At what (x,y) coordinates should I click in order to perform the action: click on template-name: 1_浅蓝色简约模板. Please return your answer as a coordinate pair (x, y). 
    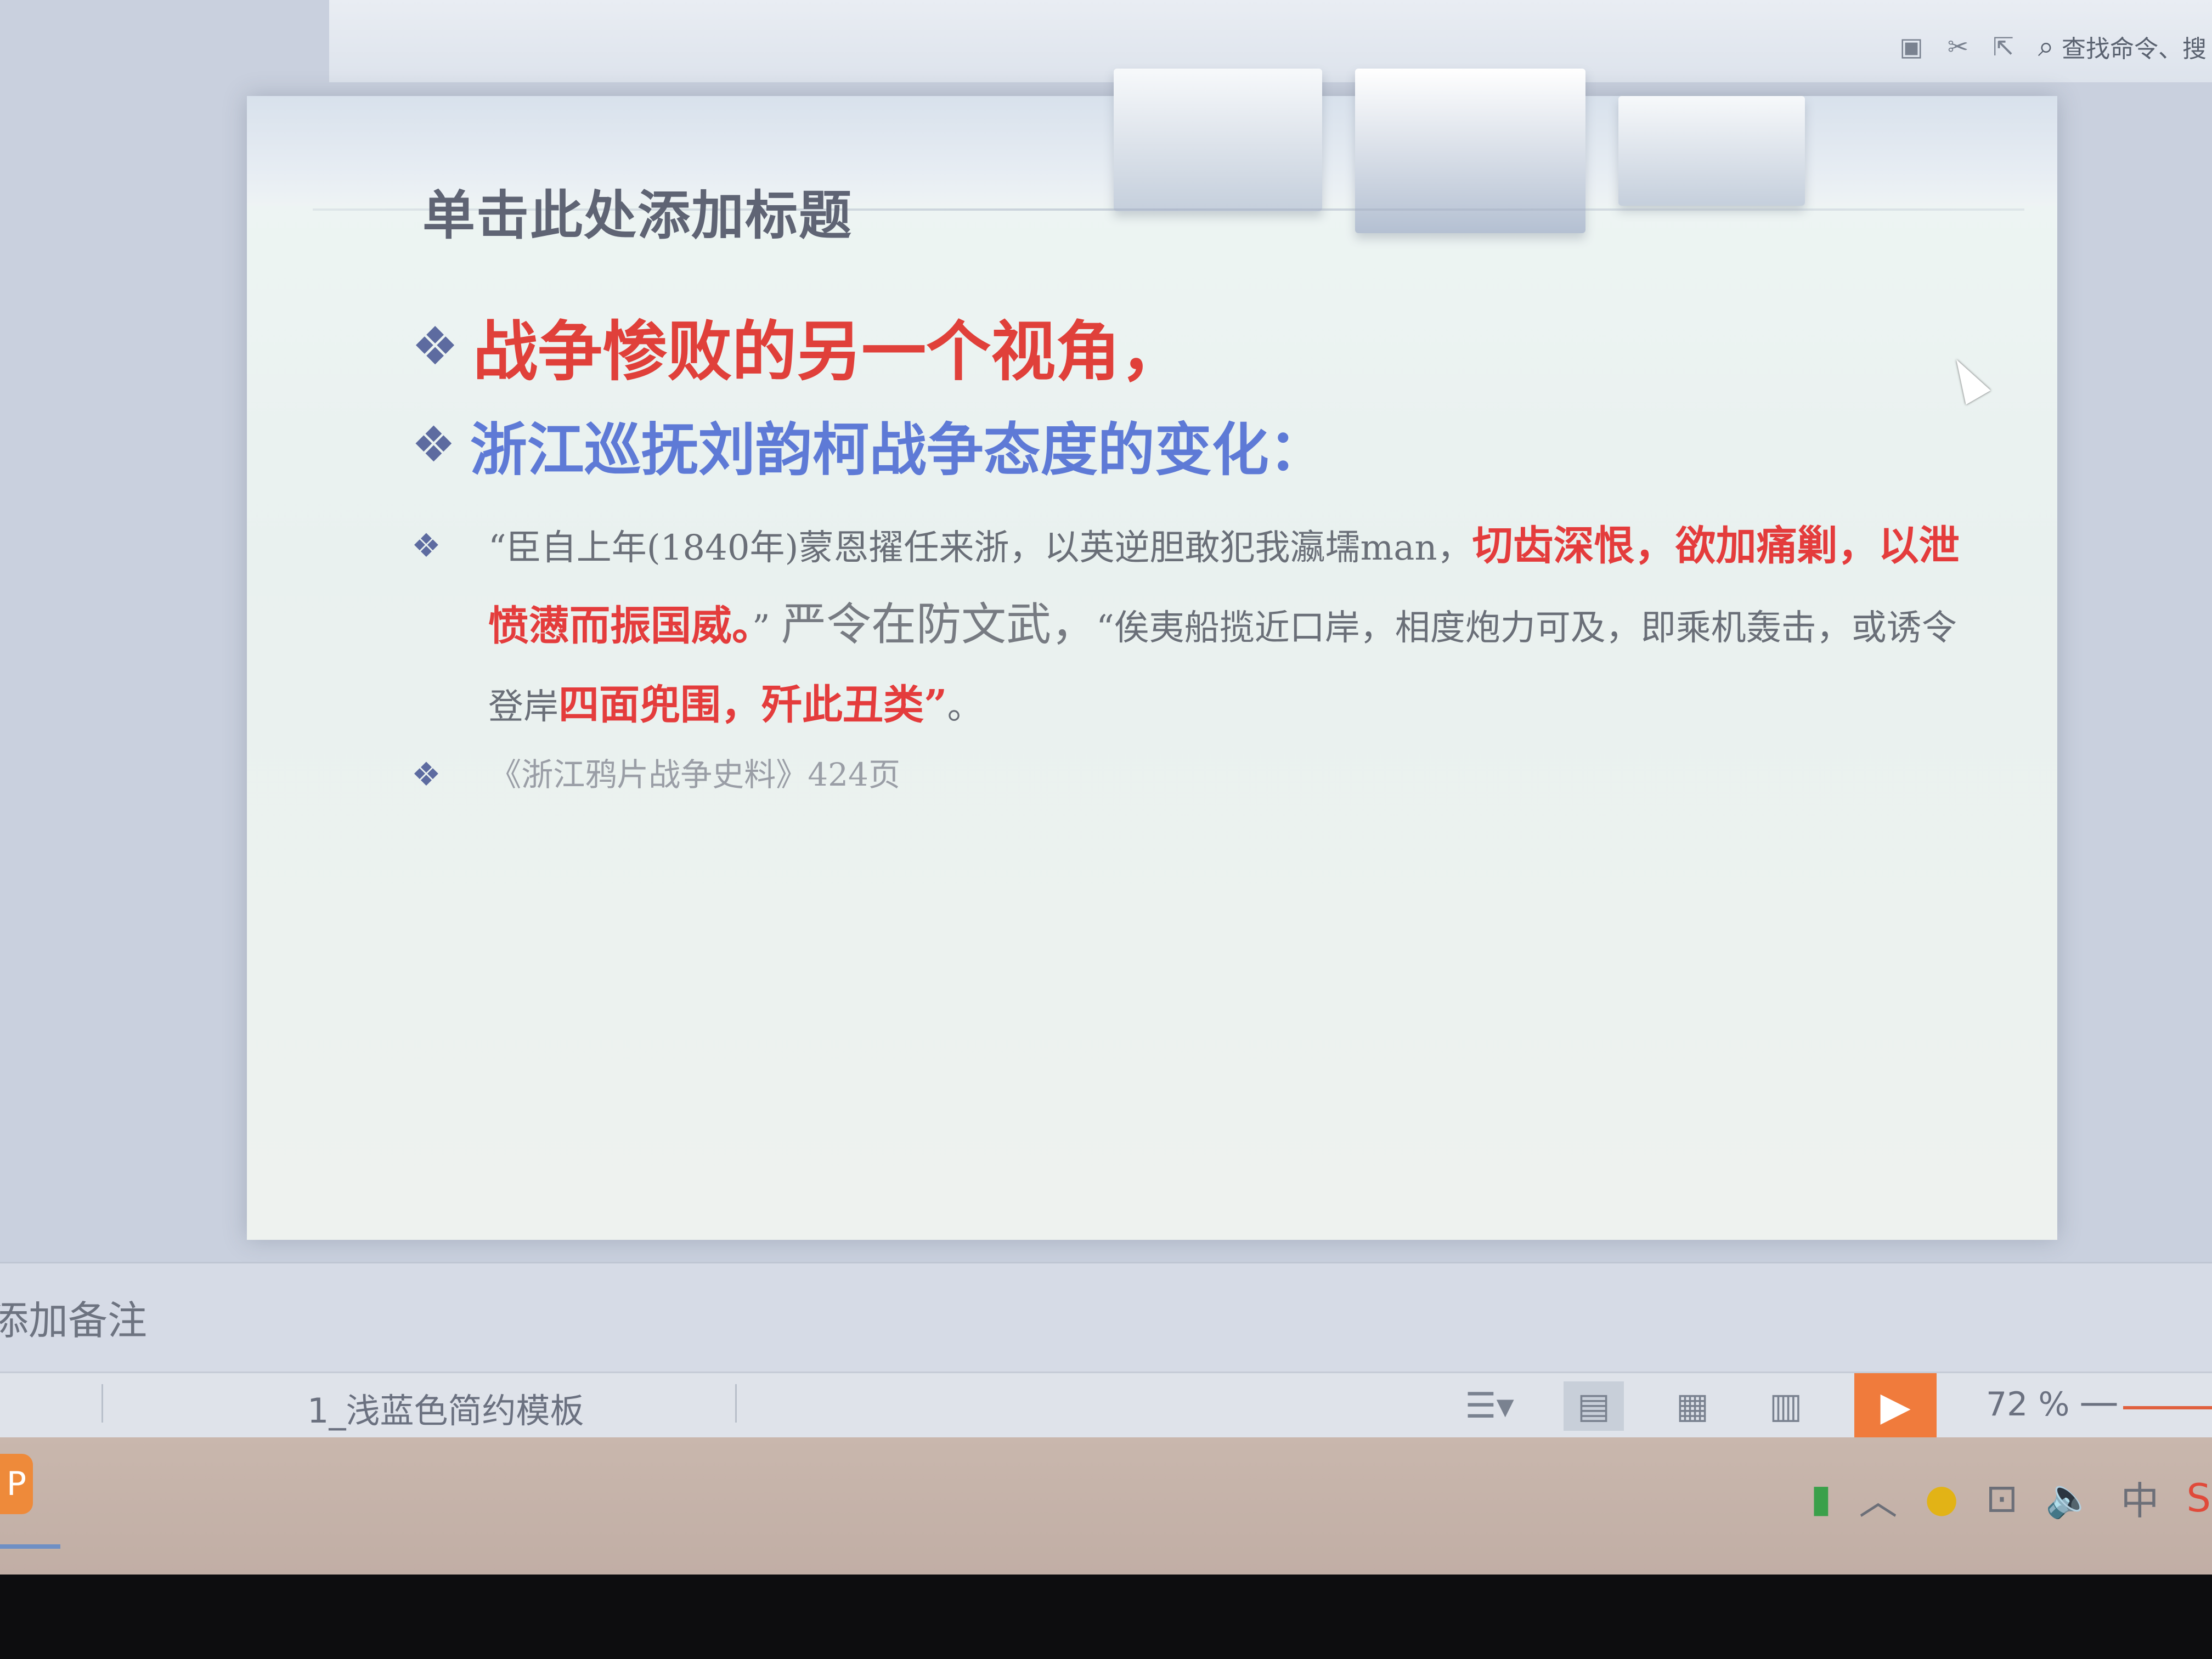
    Looking at the image, I should click on (446, 1407).